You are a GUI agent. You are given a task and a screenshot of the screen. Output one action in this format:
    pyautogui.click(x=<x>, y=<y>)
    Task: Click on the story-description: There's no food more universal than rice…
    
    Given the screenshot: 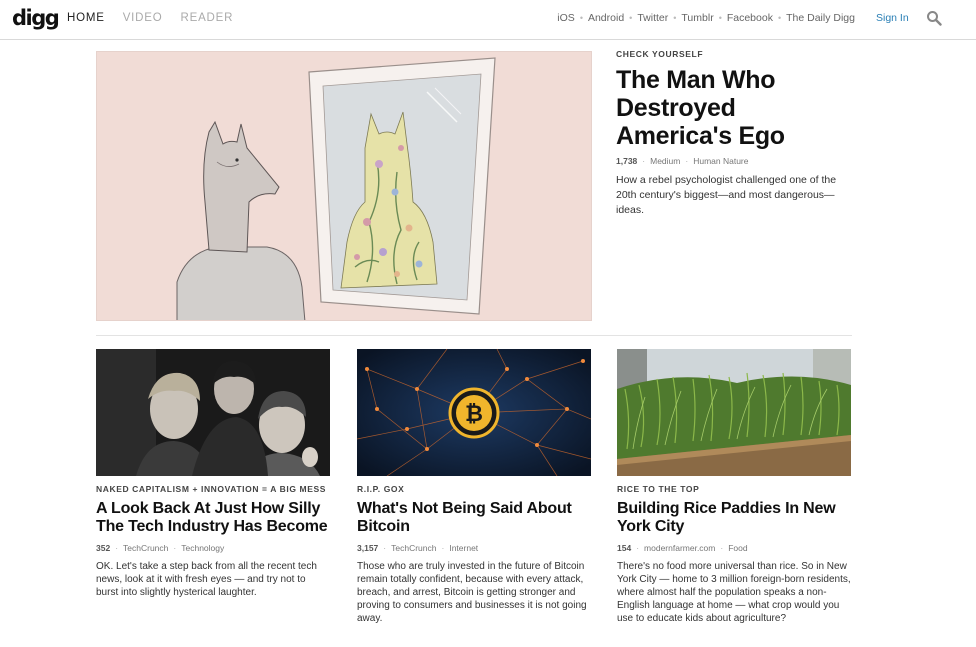 What is the action you would take?
    pyautogui.click(x=734, y=592)
    